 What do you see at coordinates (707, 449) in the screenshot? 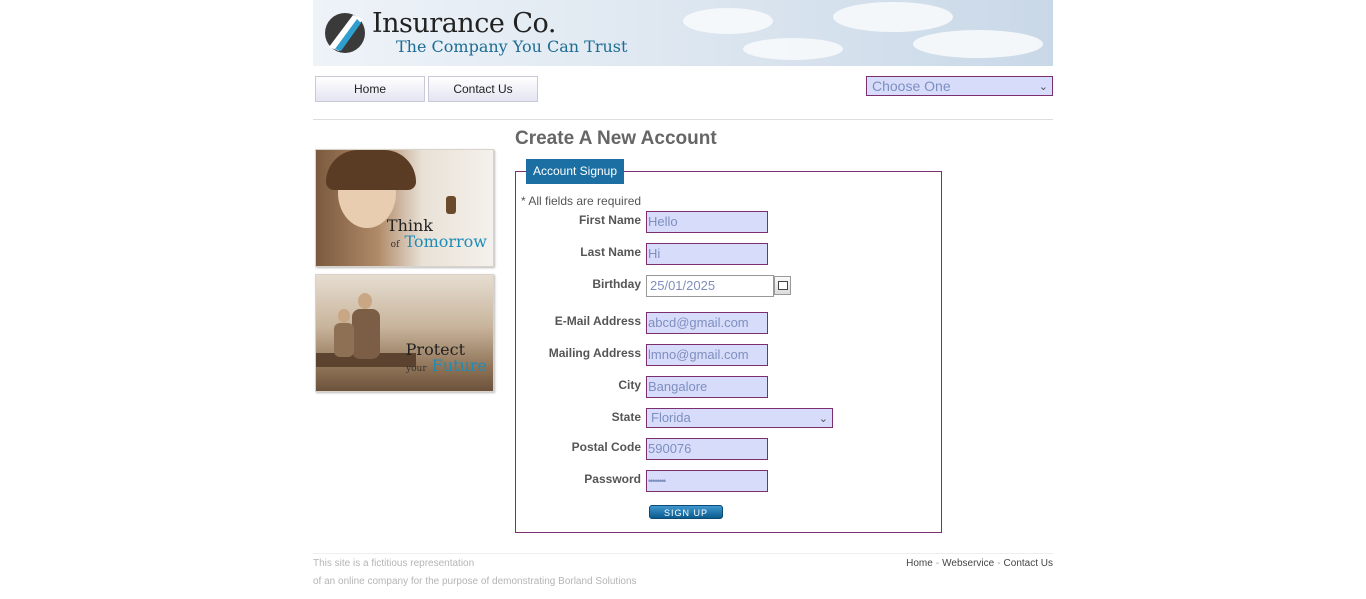
I see `postal-code-field: 590076` at bounding box center [707, 449].